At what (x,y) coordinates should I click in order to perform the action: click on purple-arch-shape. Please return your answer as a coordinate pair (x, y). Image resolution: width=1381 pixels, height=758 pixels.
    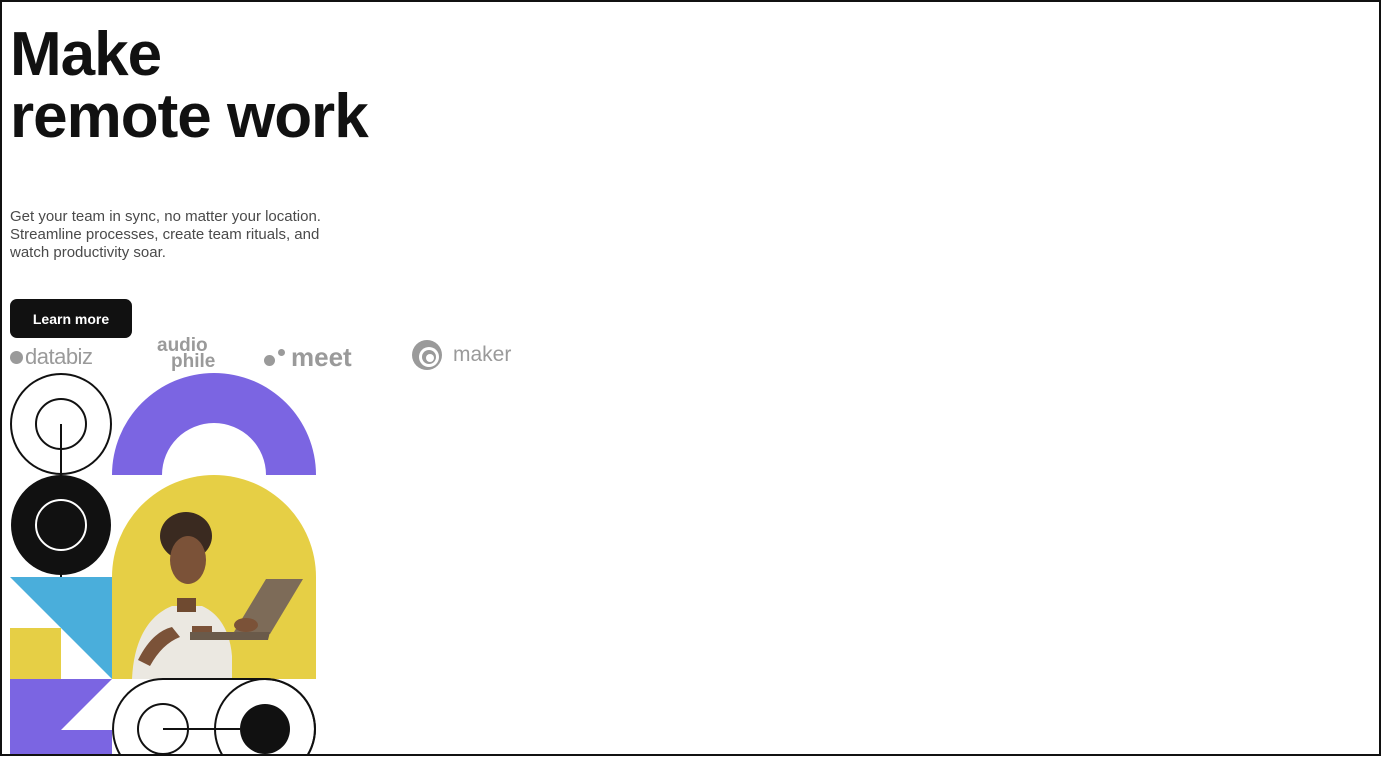
    Looking at the image, I should click on (214, 424).